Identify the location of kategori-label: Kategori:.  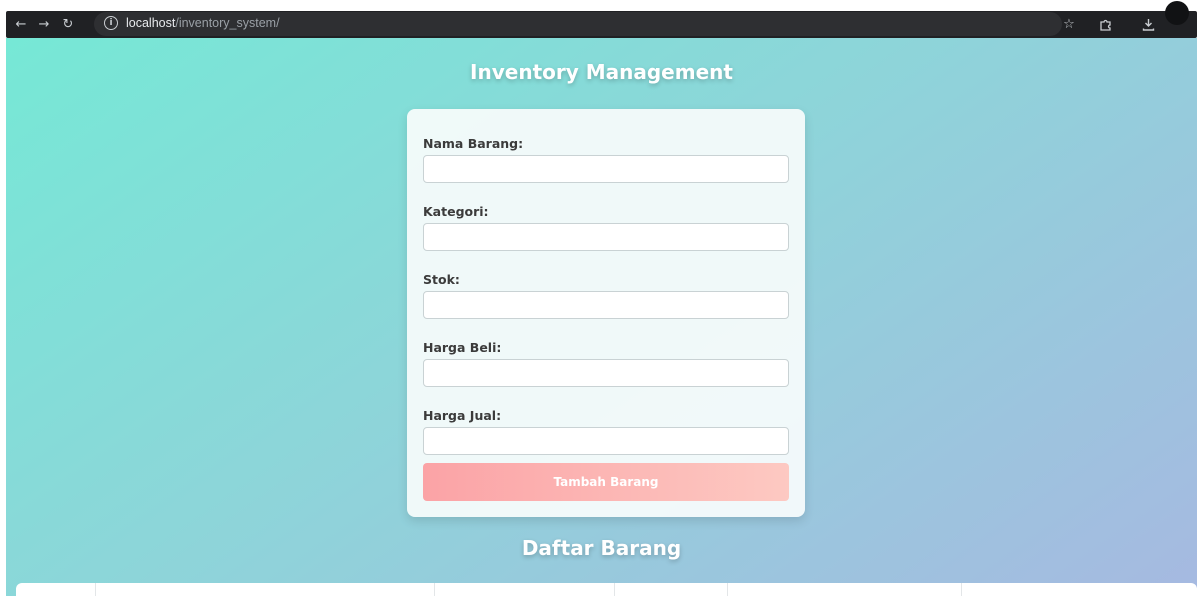
(456, 211).